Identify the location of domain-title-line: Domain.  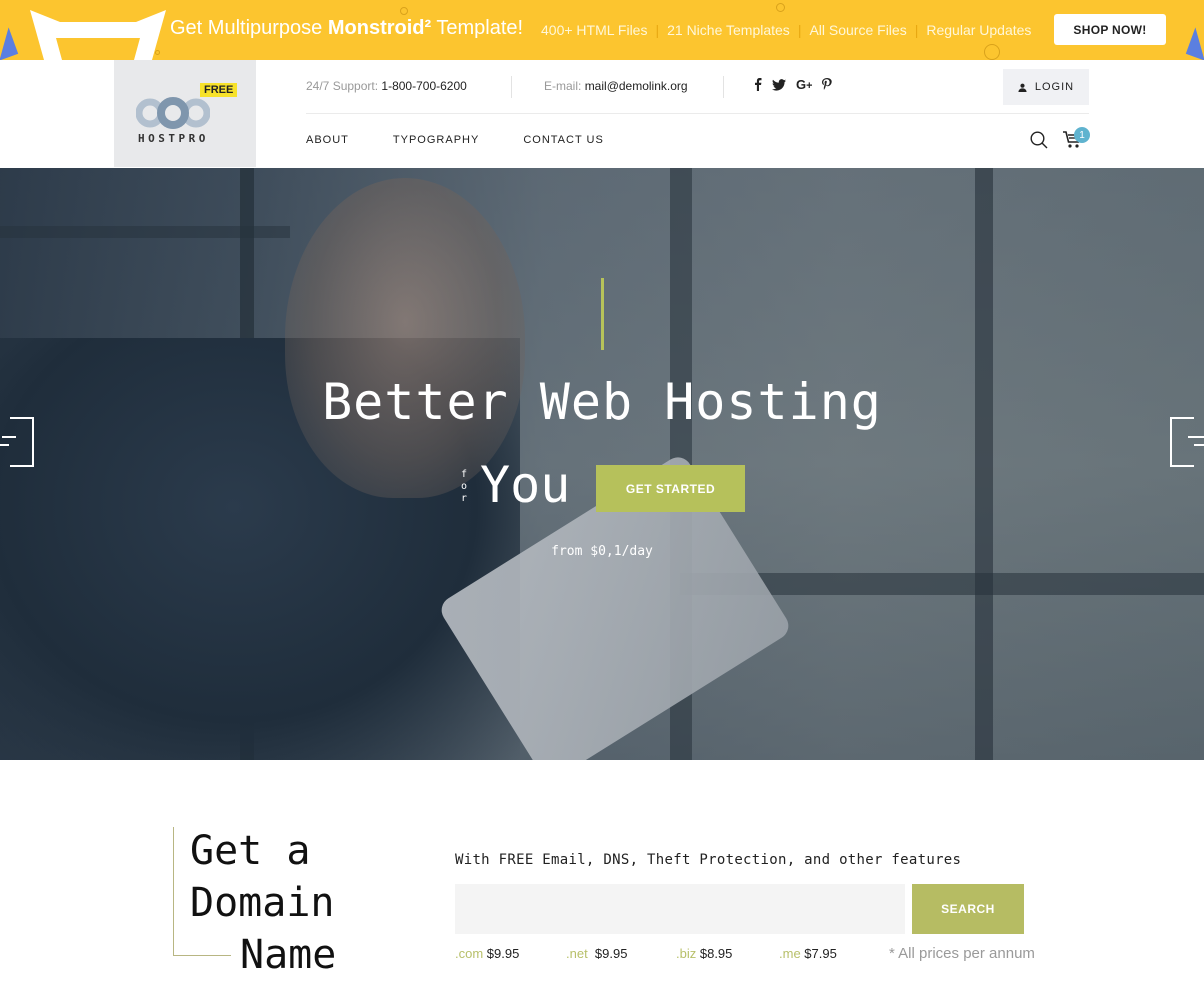
(262, 903).